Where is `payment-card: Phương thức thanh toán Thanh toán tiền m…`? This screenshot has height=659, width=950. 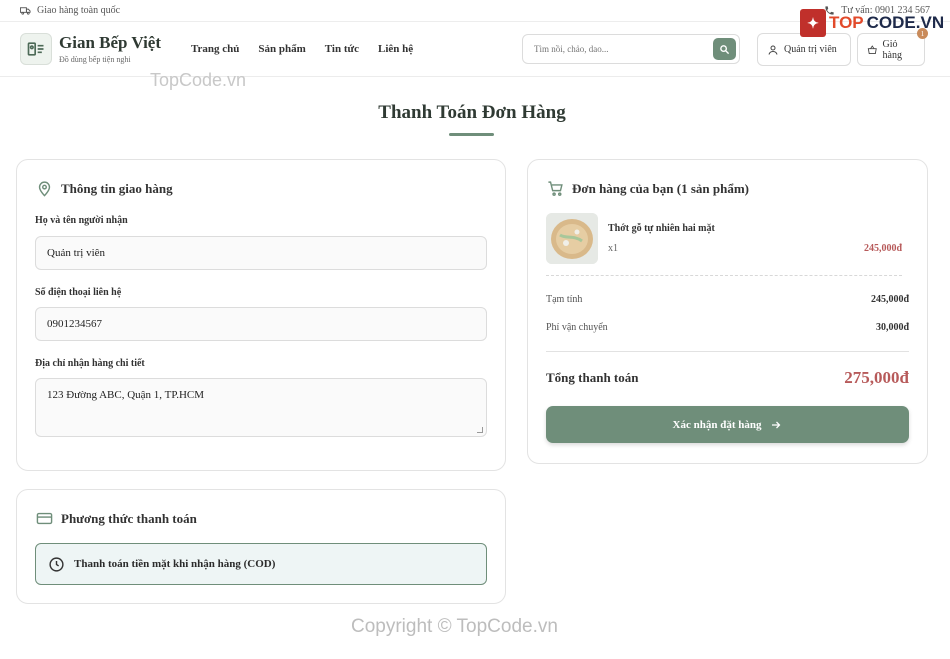
payment-card: Phương thức thanh toán Thanh toán tiền m… is located at coordinates (261, 546).